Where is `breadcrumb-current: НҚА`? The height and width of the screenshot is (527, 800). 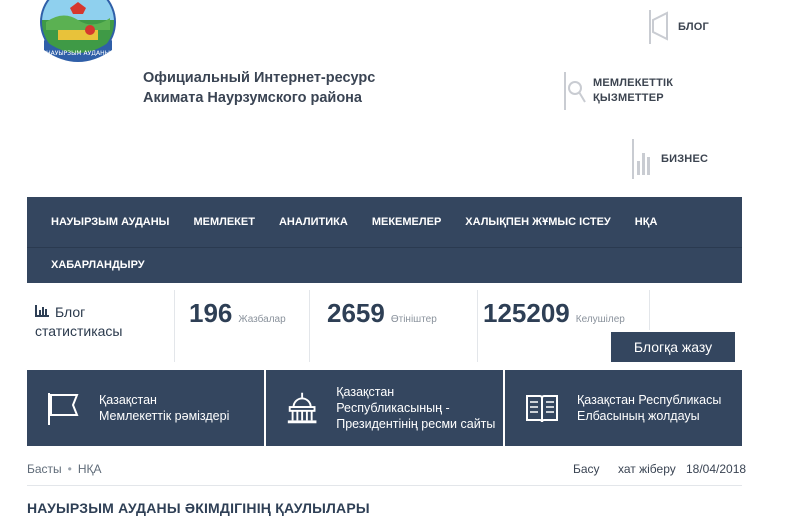 breadcrumb-current: НҚА is located at coordinates (90, 469).